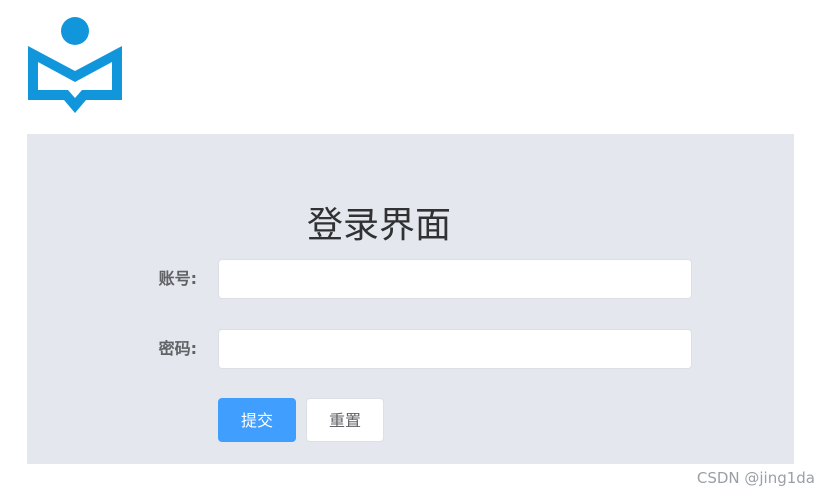  I want to click on account-label: 账号:, so click(177, 278).